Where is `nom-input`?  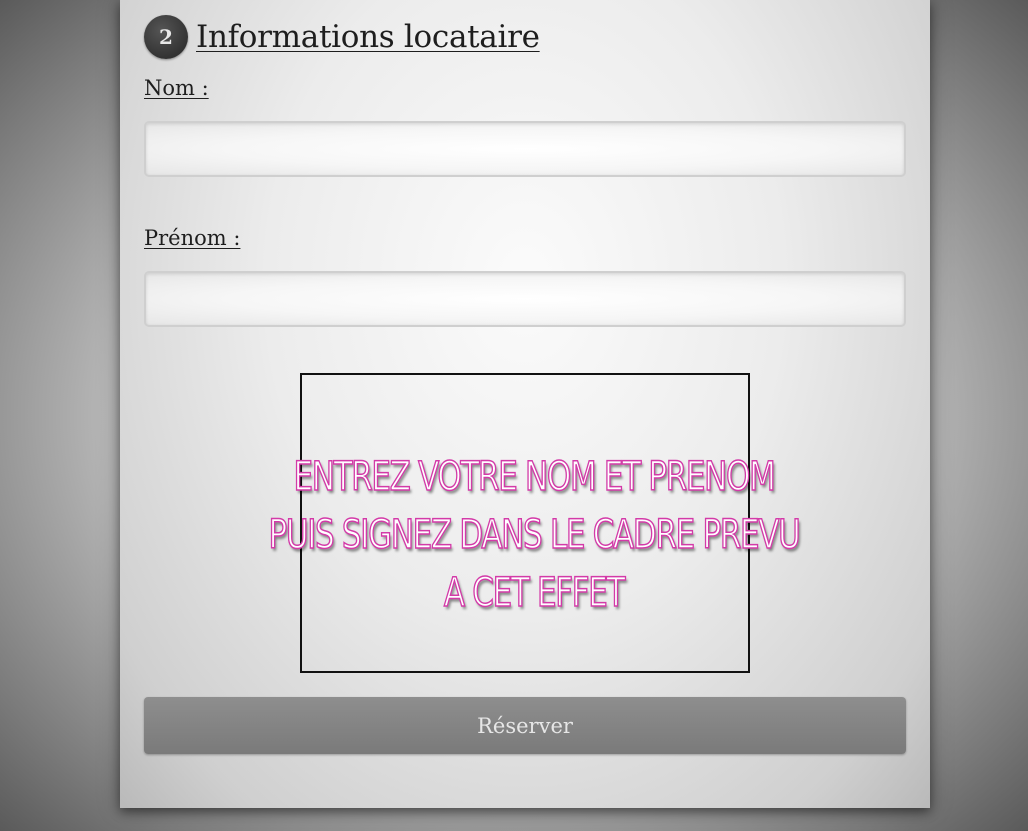
nom-input is located at coordinates (525, 149).